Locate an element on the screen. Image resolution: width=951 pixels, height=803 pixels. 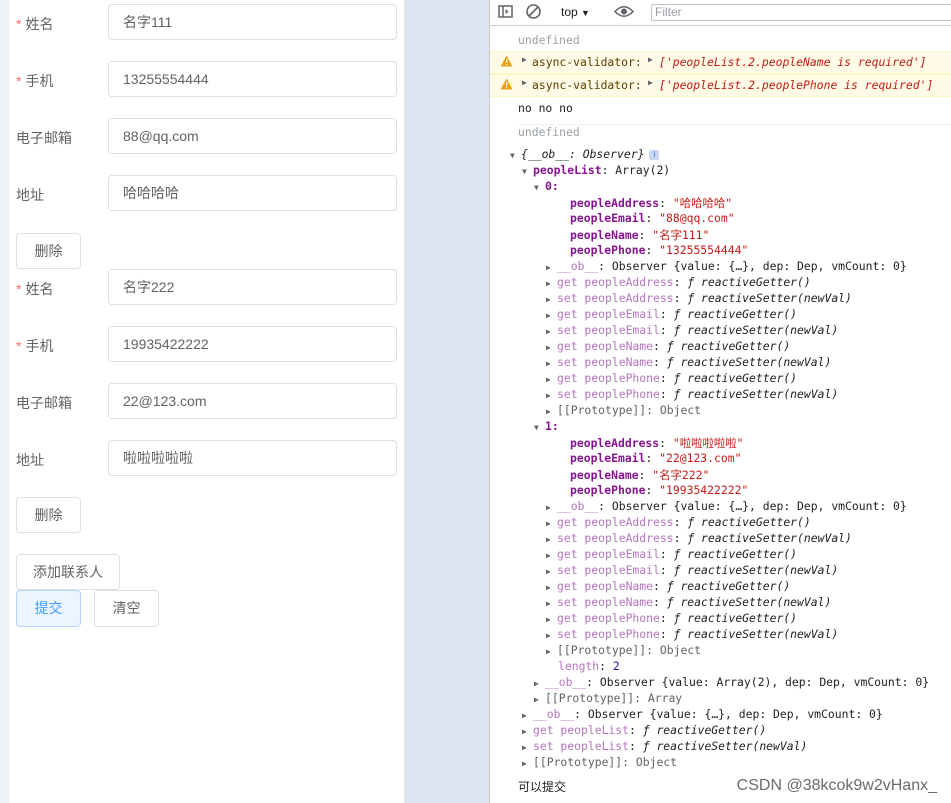
tree-line: ▶ [[Prototype]]: Array is located at coordinates (742, 698).